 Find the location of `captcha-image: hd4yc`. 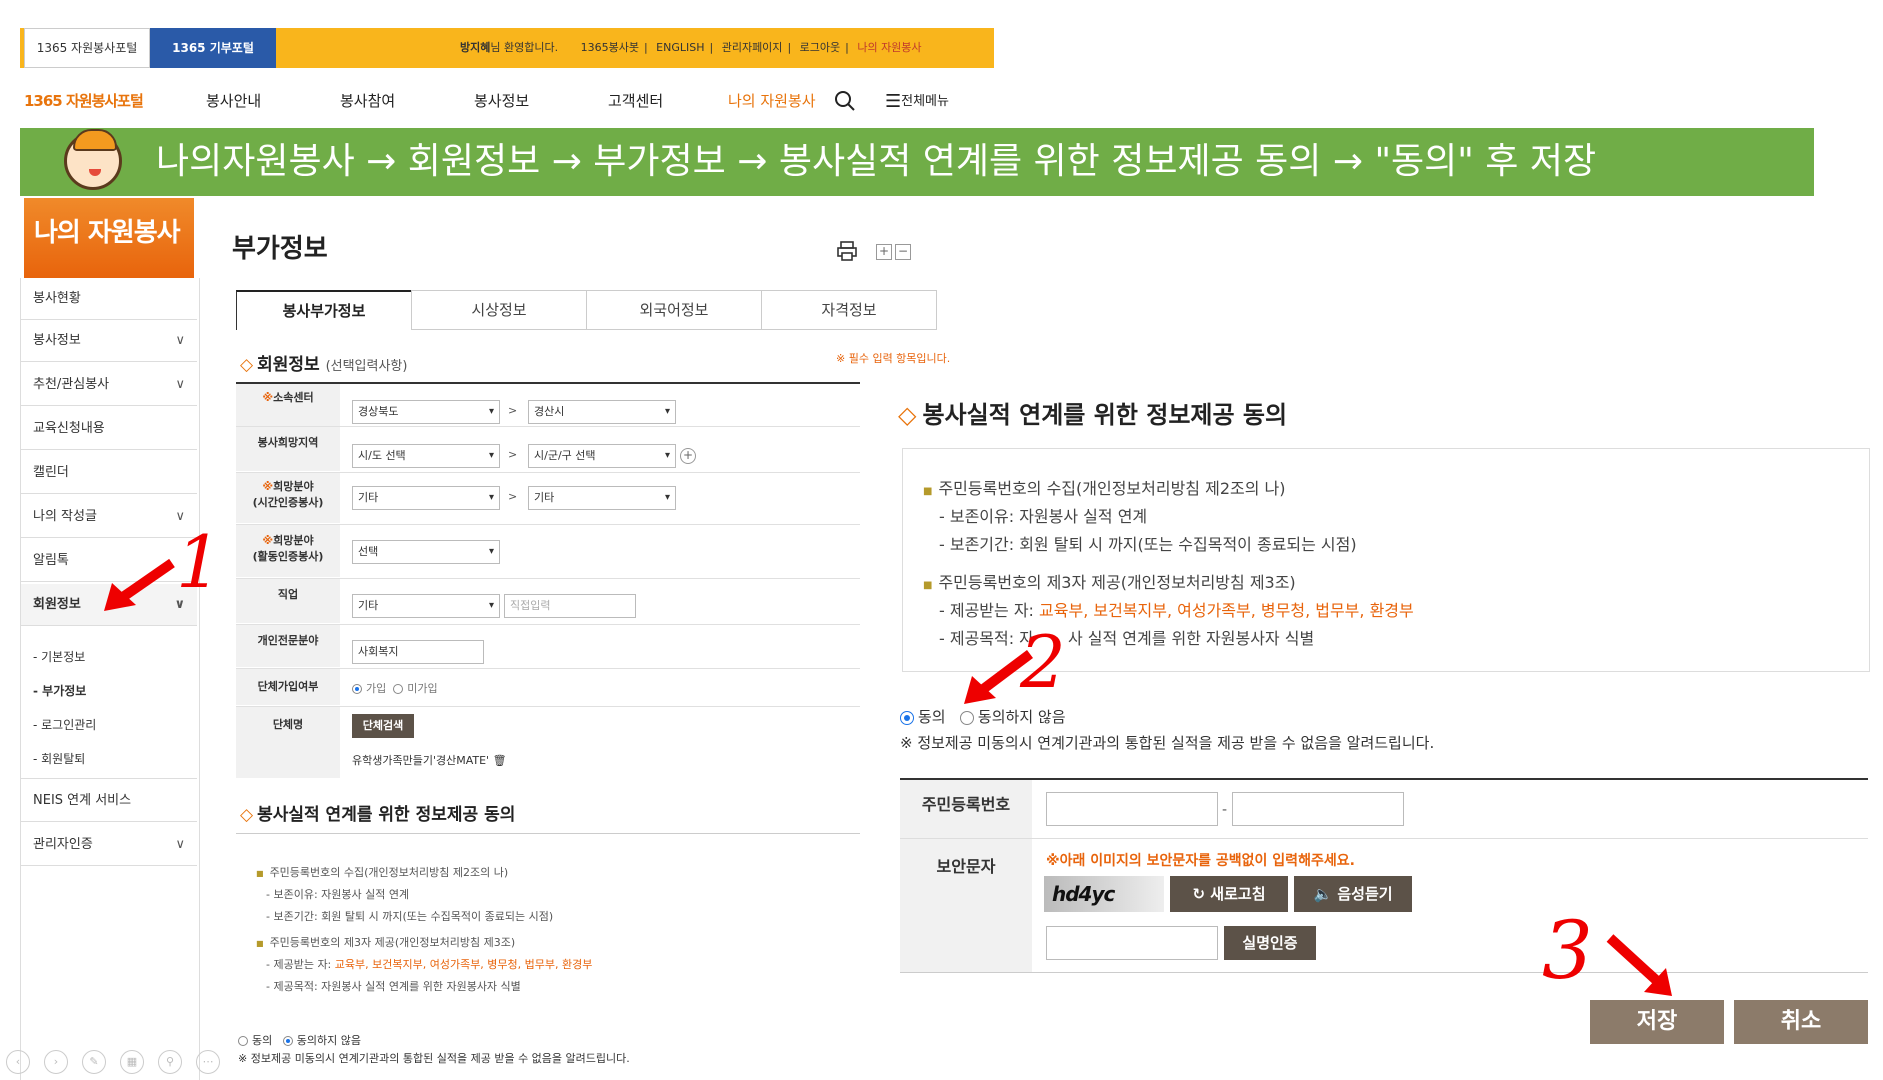

captcha-image: hd4yc is located at coordinates (1104, 894).